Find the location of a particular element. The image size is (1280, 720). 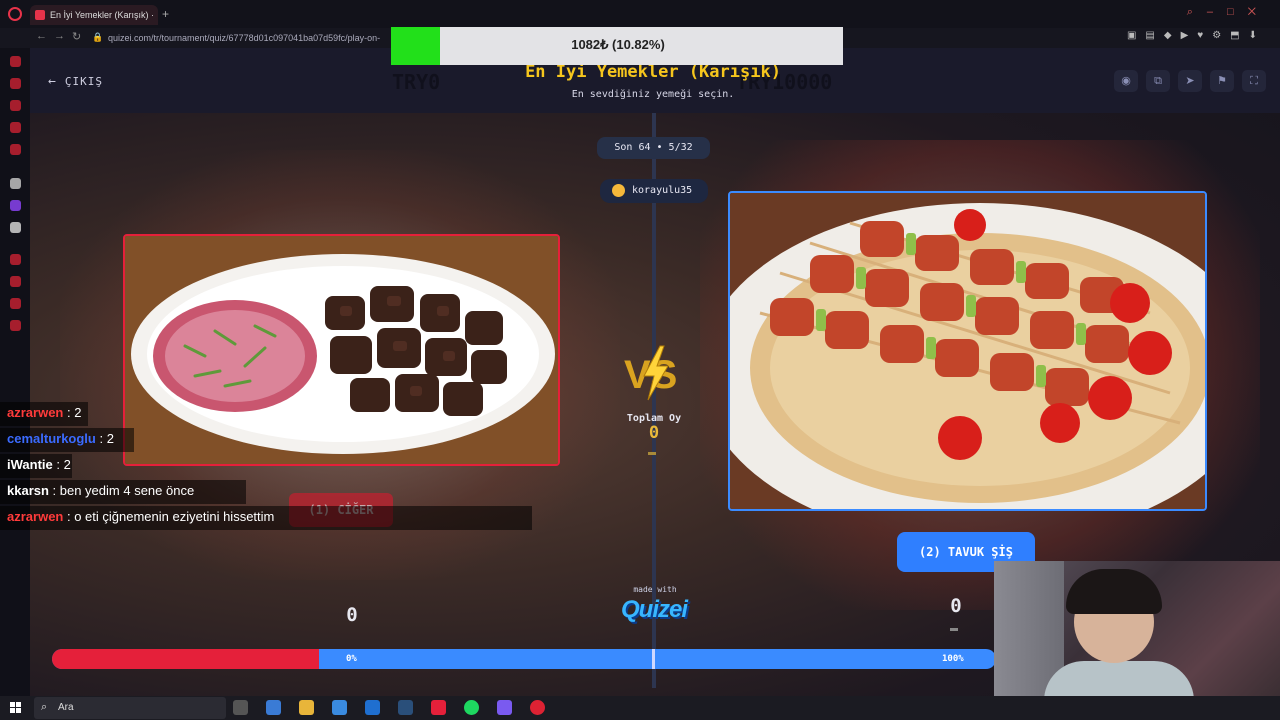

made-with-label: made with is located at coordinates (655, 589).